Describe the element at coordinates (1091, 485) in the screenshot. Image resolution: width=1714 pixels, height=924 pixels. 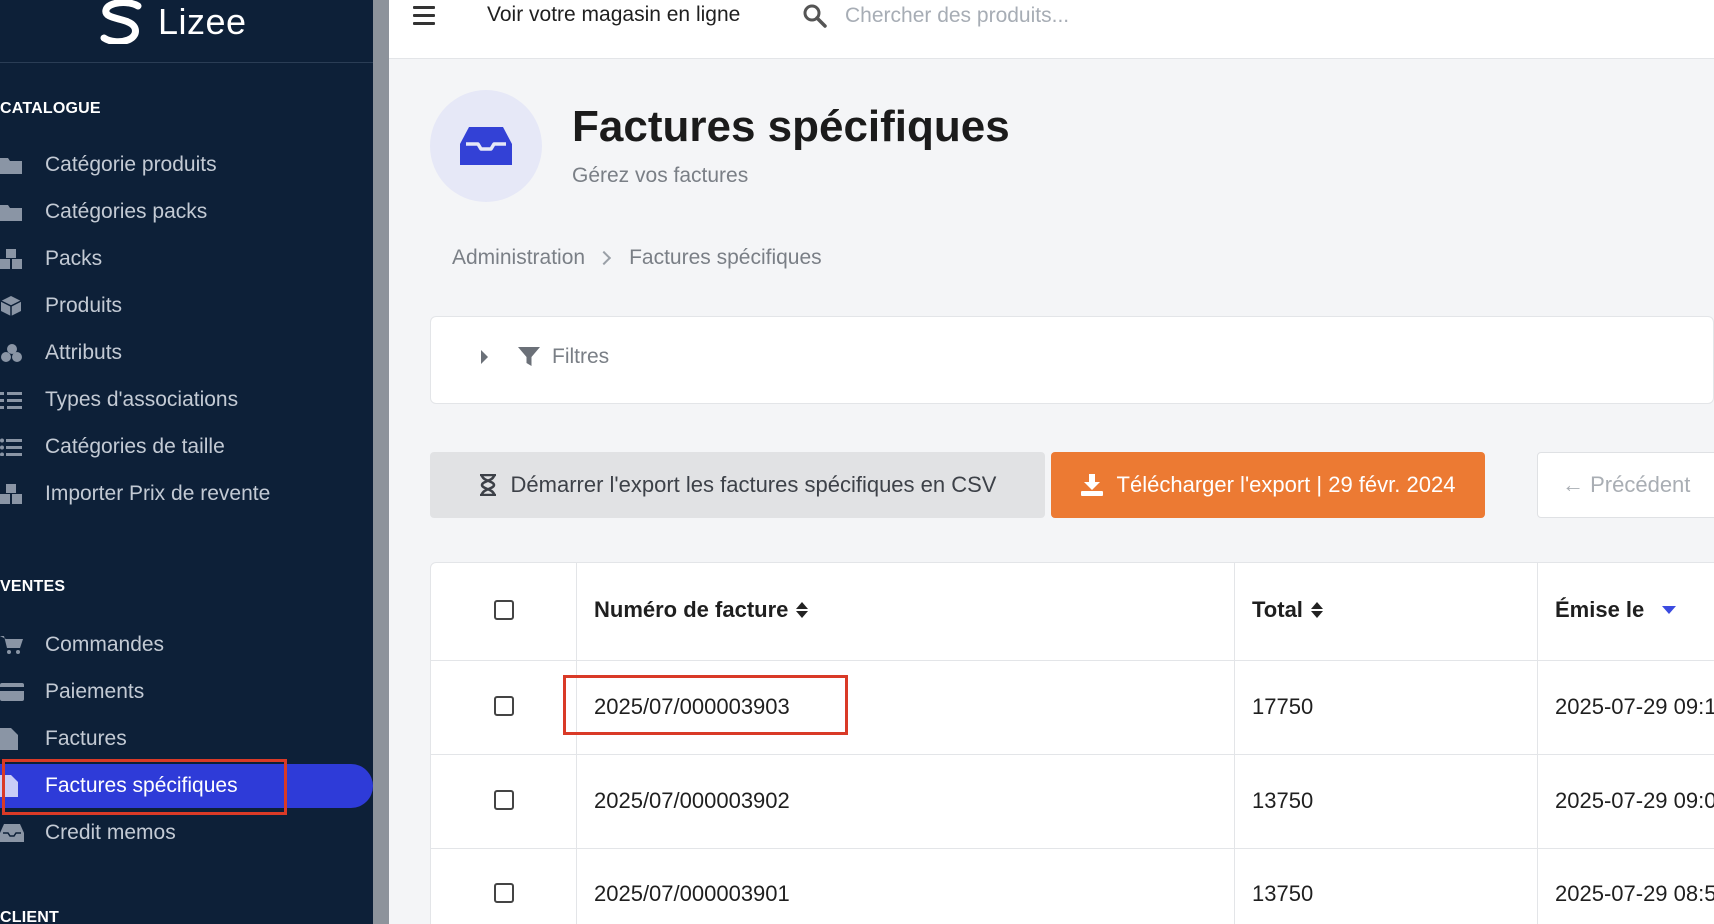
I see `download-icon` at that location.